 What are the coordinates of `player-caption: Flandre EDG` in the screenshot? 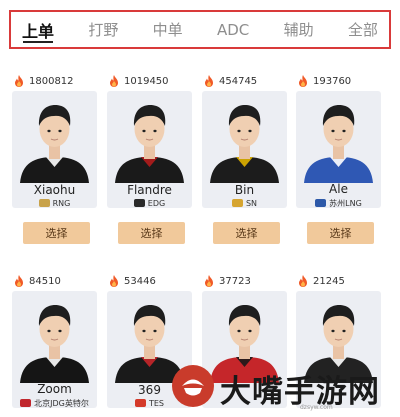 It's located at (149, 195).